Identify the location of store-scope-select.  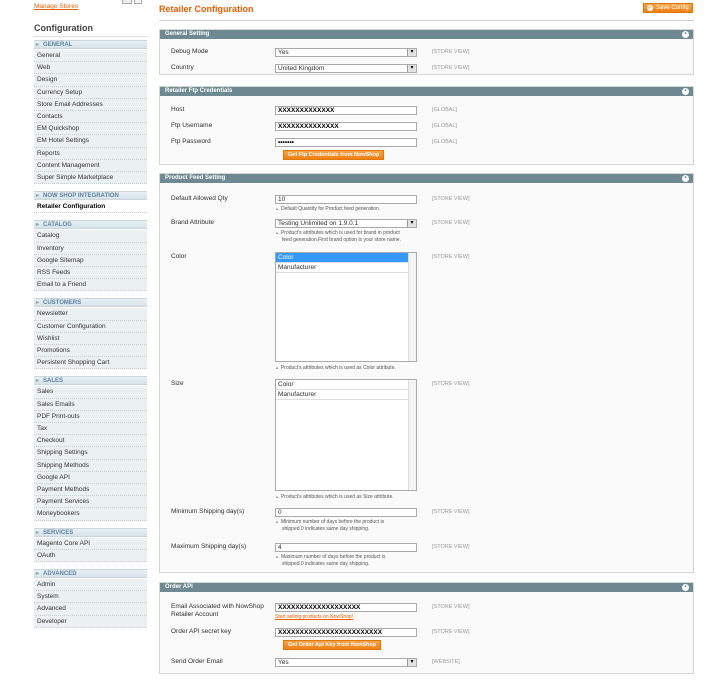
(127, 2).